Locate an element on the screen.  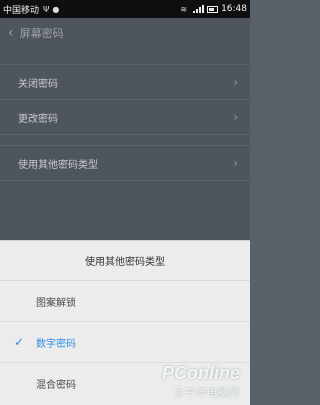
watermark: PConline 太平洋电脑网 is located at coordinates (201, 381).